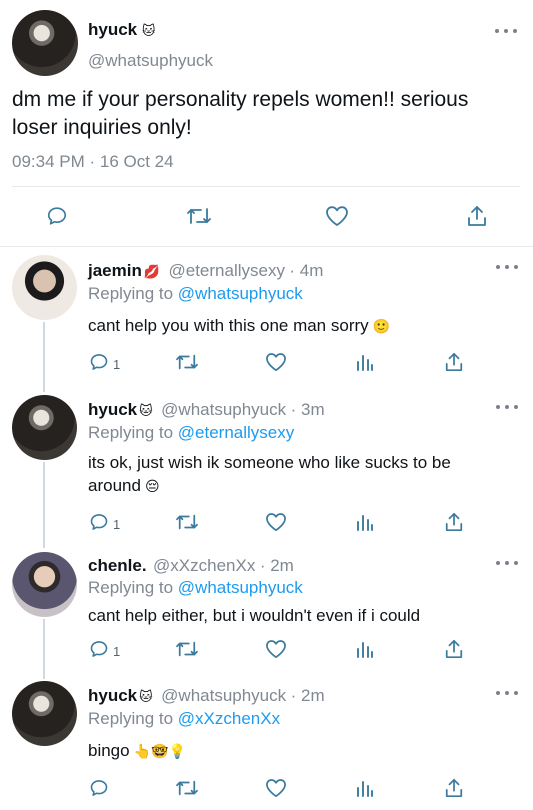  I want to click on lips-emoji: 💋, so click(152, 271).